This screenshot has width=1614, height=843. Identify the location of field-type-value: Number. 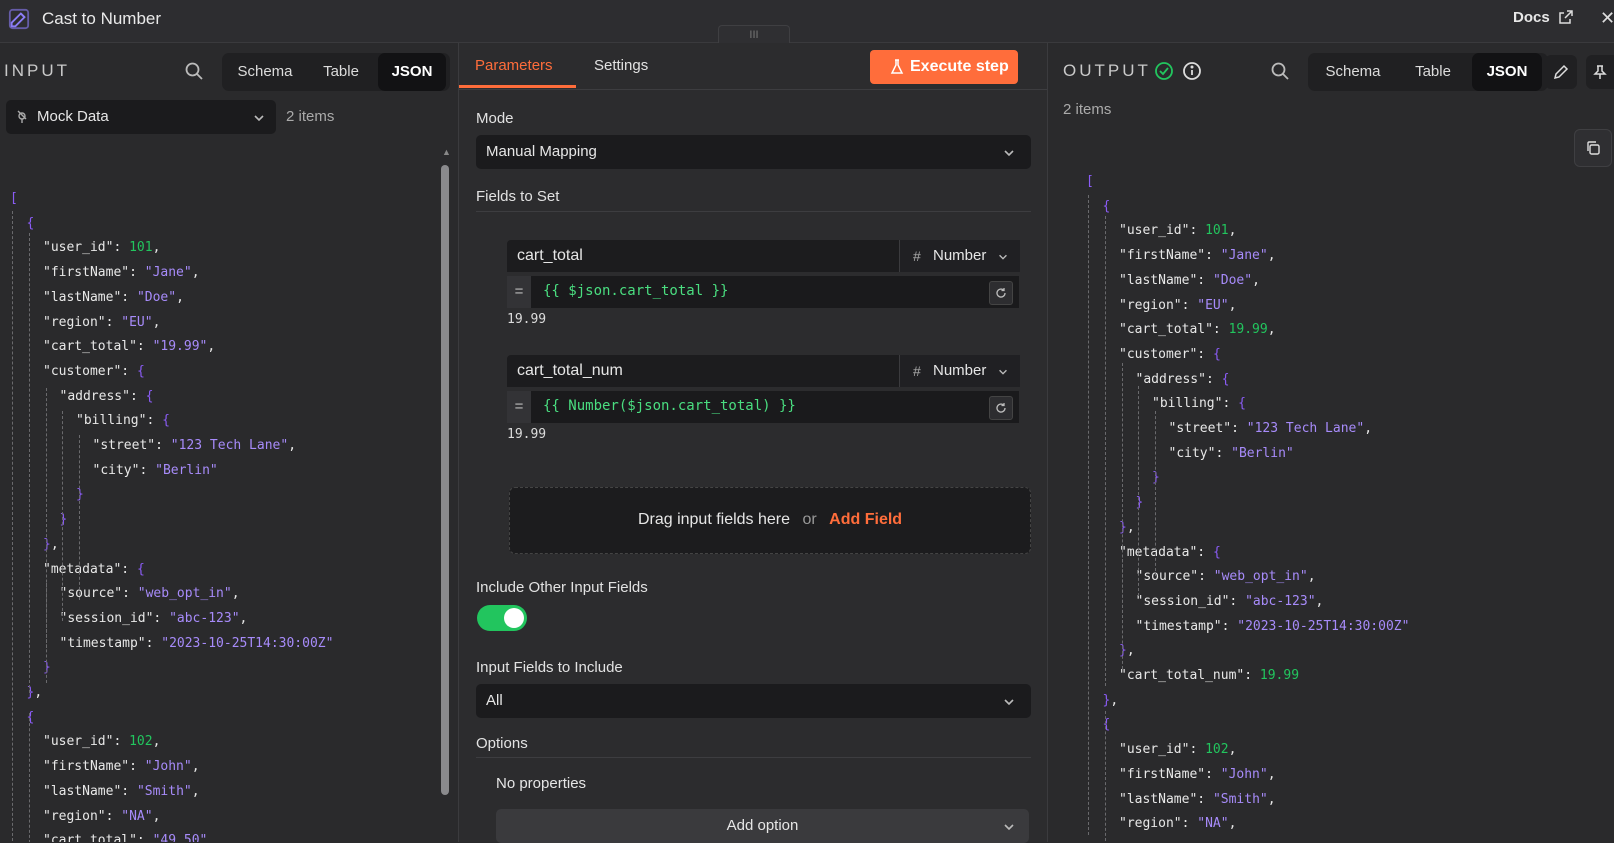
(960, 255).